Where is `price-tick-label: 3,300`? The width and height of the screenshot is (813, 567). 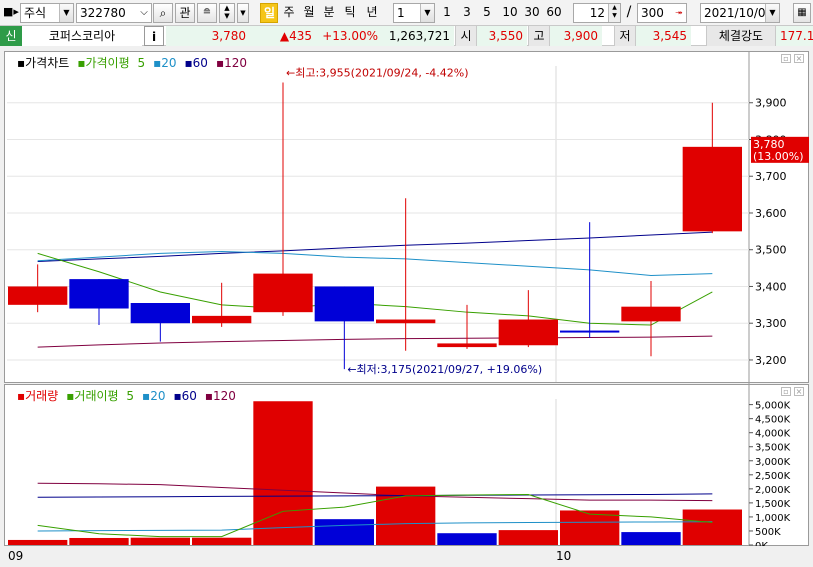
price-tick-label: 3,300 is located at coordinates (771, 323).